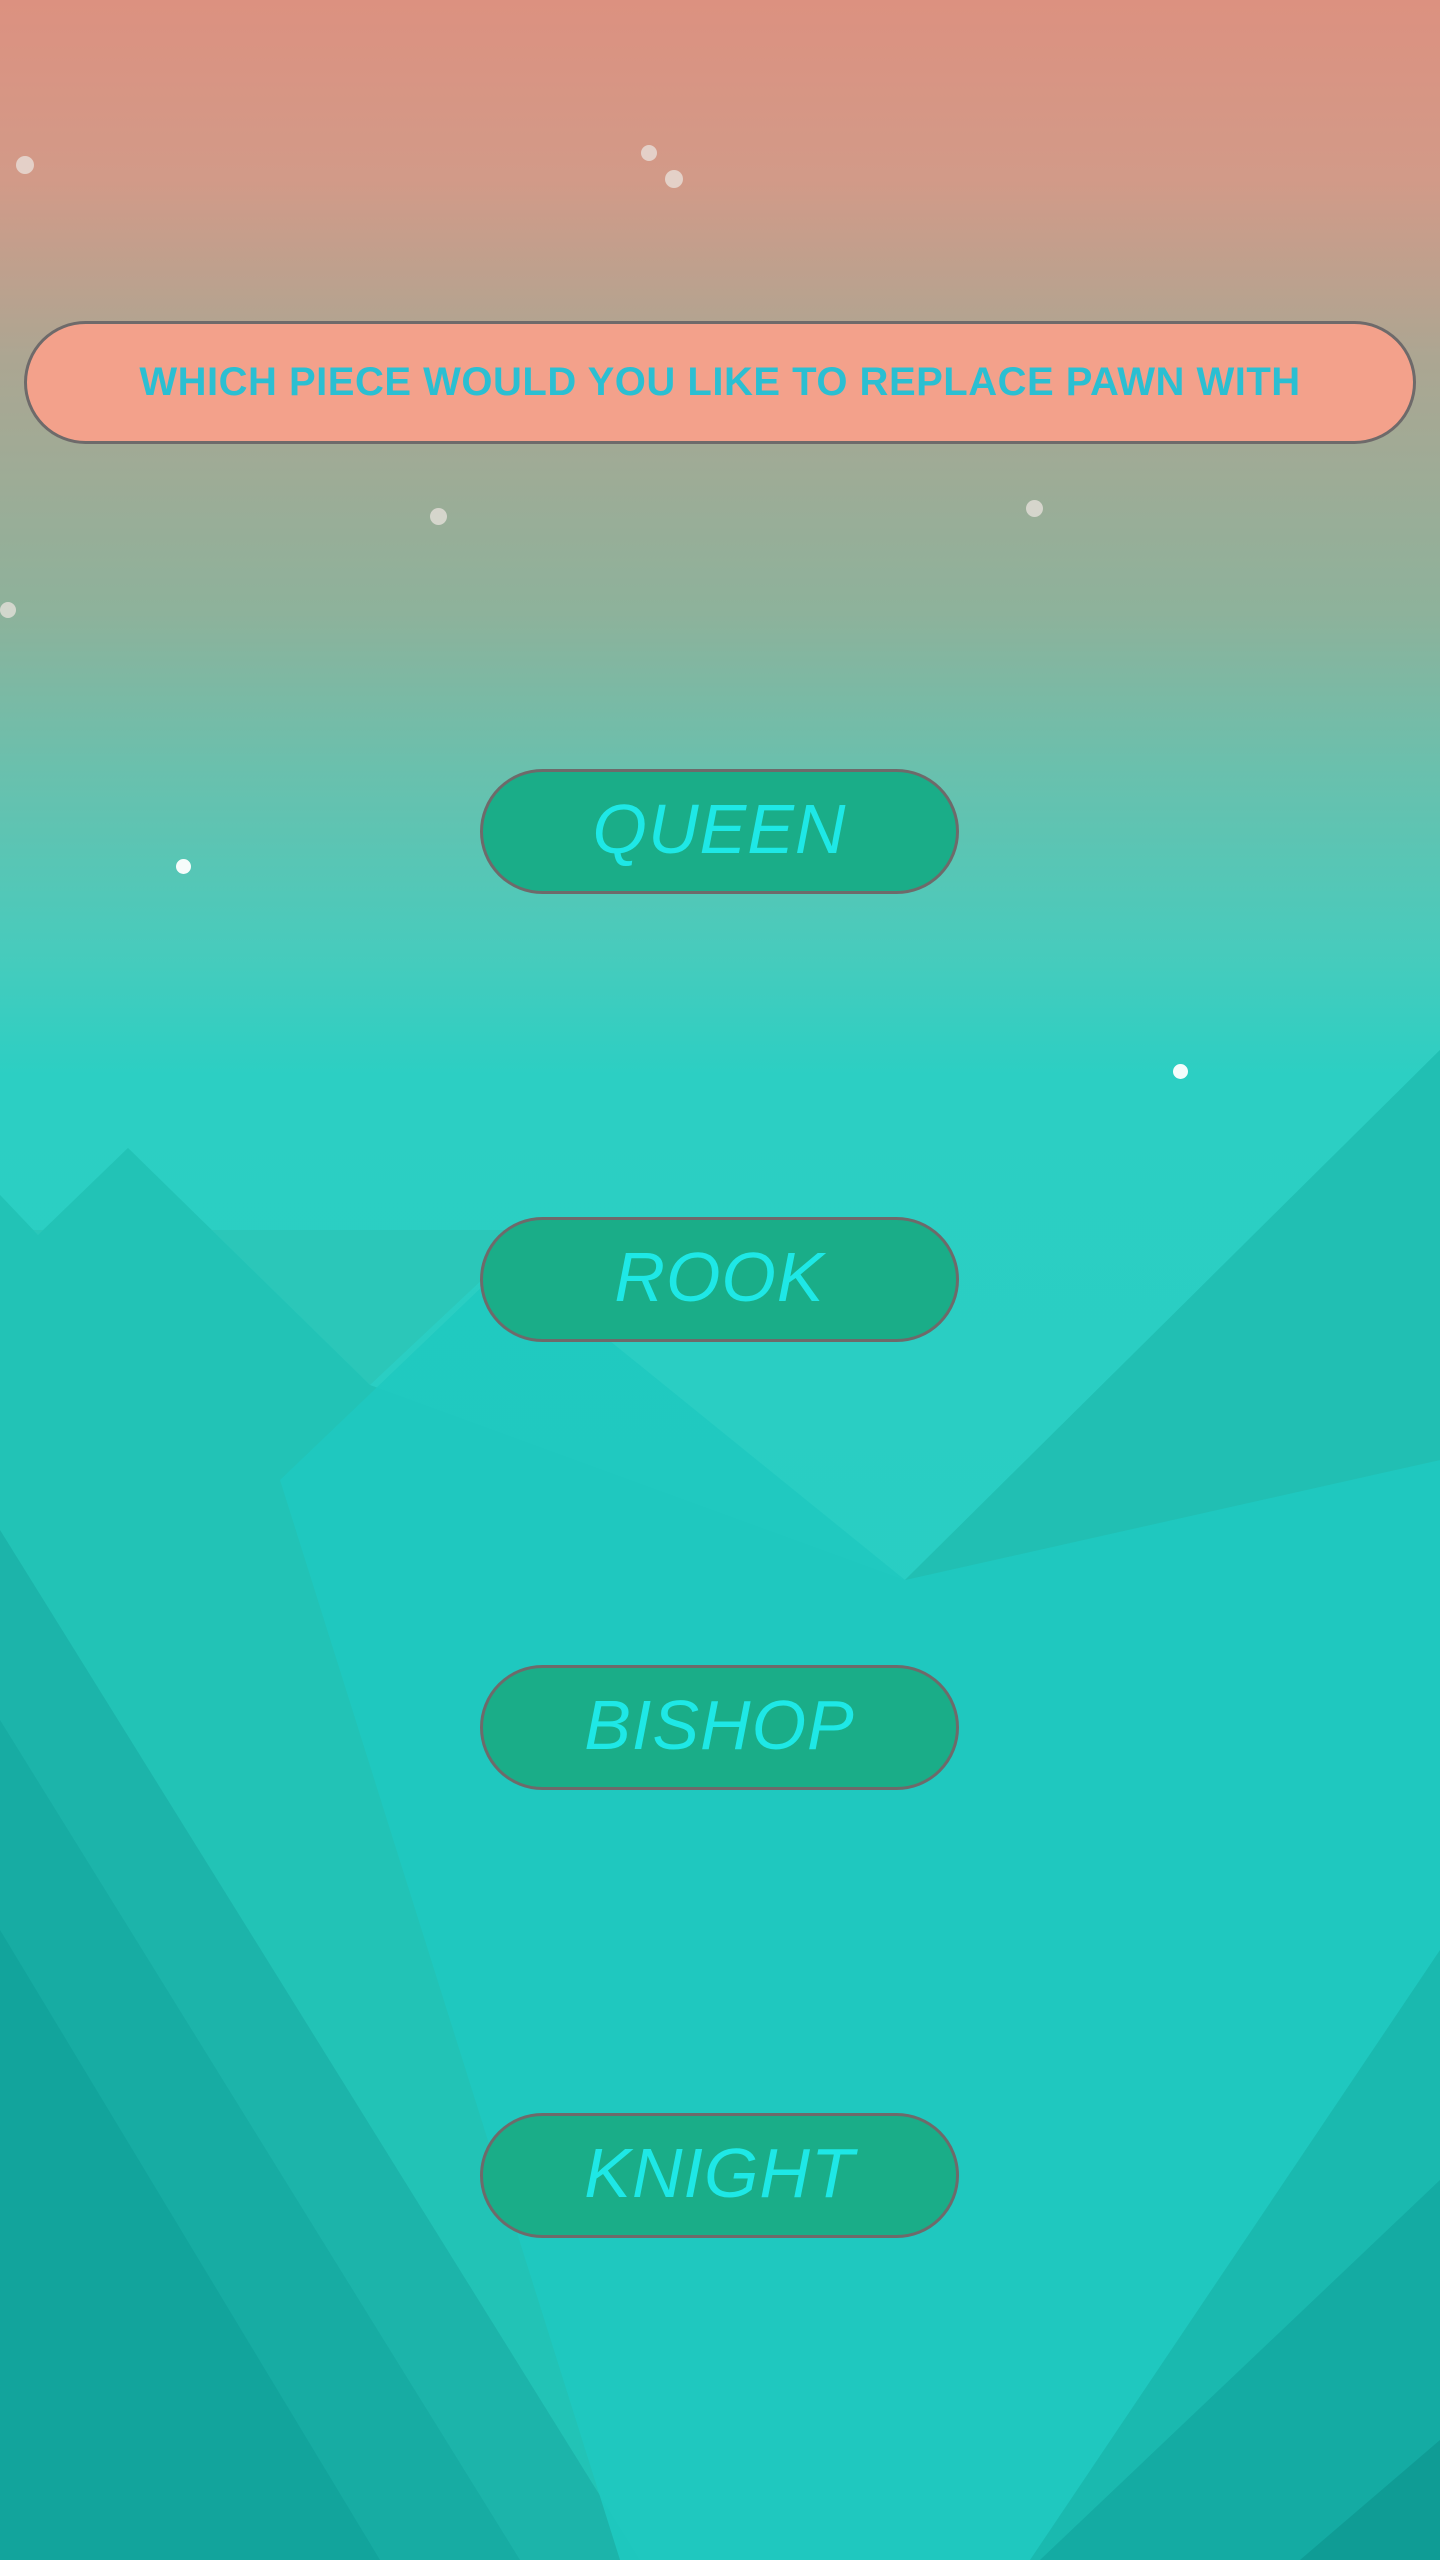  I want to click on rook-button-label: ROOK, so click(719, 1276).